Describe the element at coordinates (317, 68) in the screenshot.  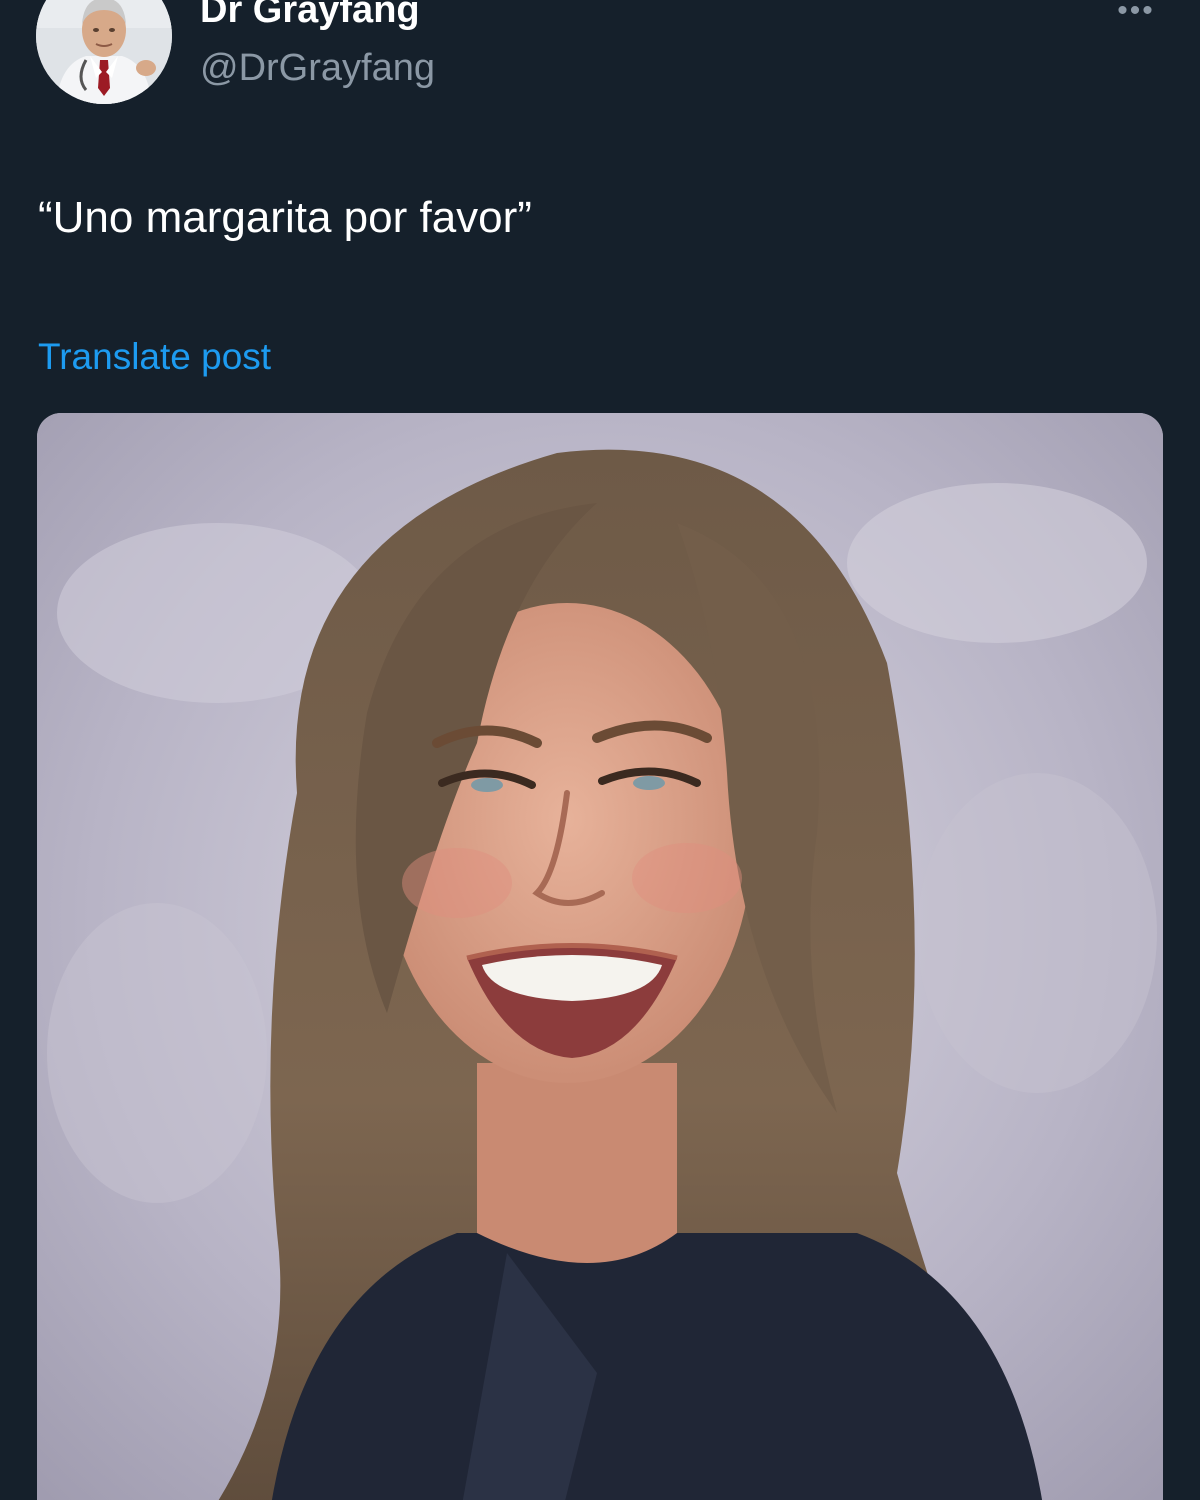
I see `author-handle: @DrGrayfang` at that location.